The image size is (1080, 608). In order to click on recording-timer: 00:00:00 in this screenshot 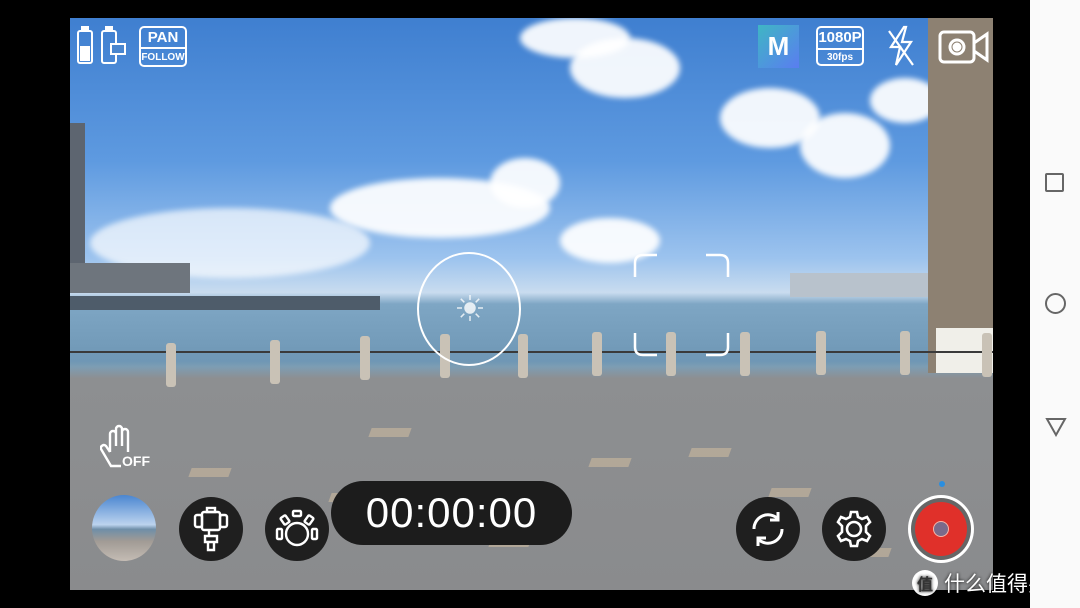, I will do `click(451, 513)`.